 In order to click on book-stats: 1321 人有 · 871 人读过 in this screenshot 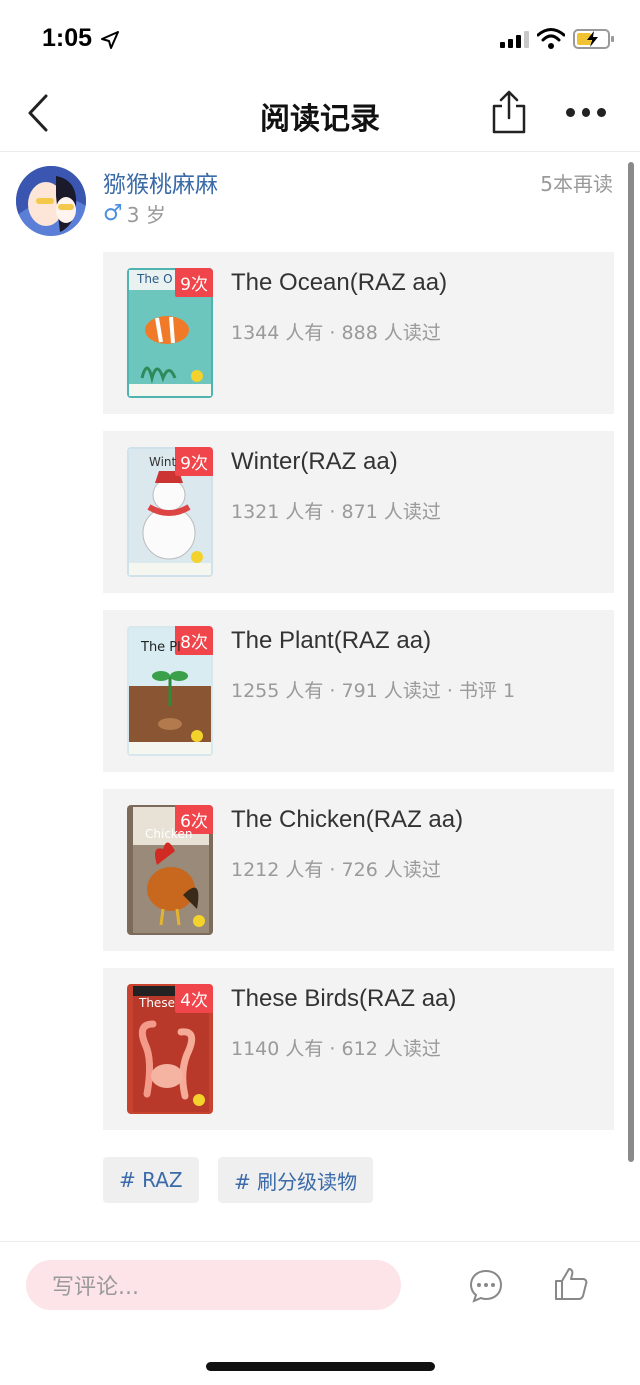, I will do `click(336, 512)`.